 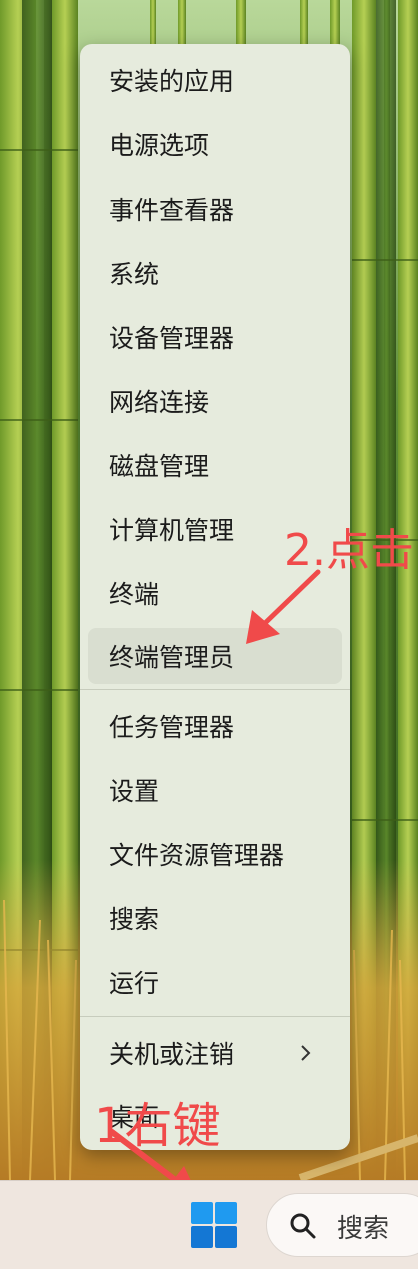 What do you see at coordinates (159, 145) in the screenshot?
I see `menu-item-label: 电源选项` at bounding box center [159, 145].